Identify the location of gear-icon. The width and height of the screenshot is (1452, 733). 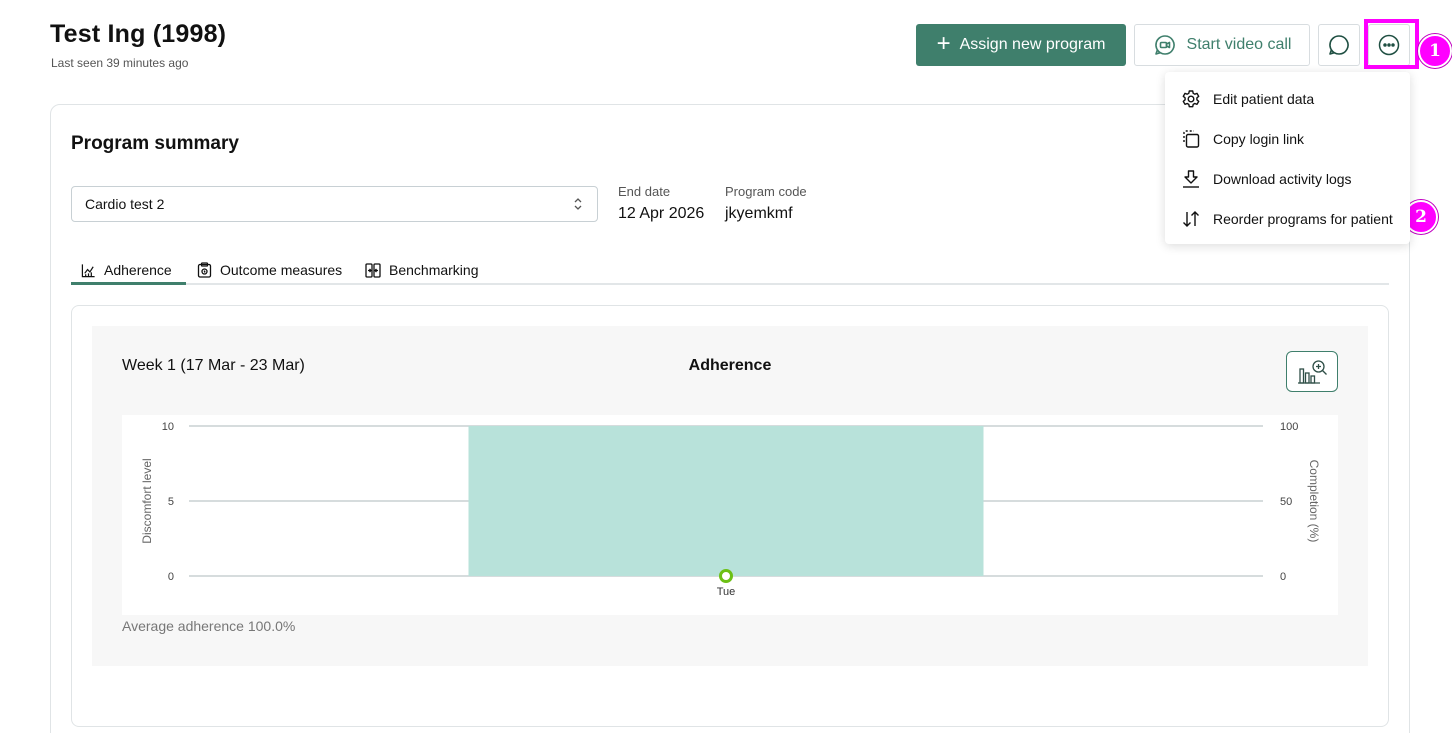
(1191, 99).